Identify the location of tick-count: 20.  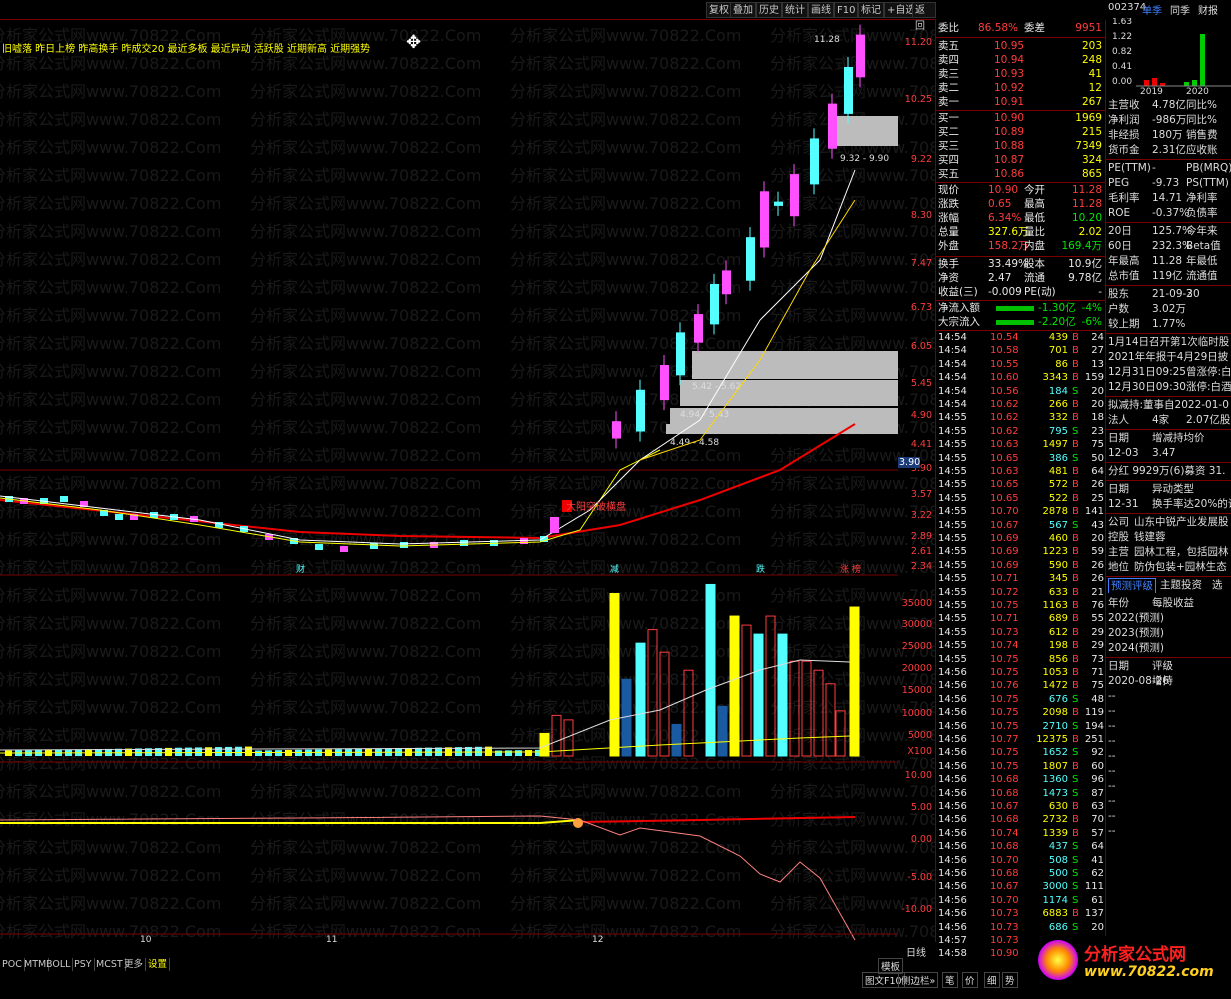
(1097, 538).